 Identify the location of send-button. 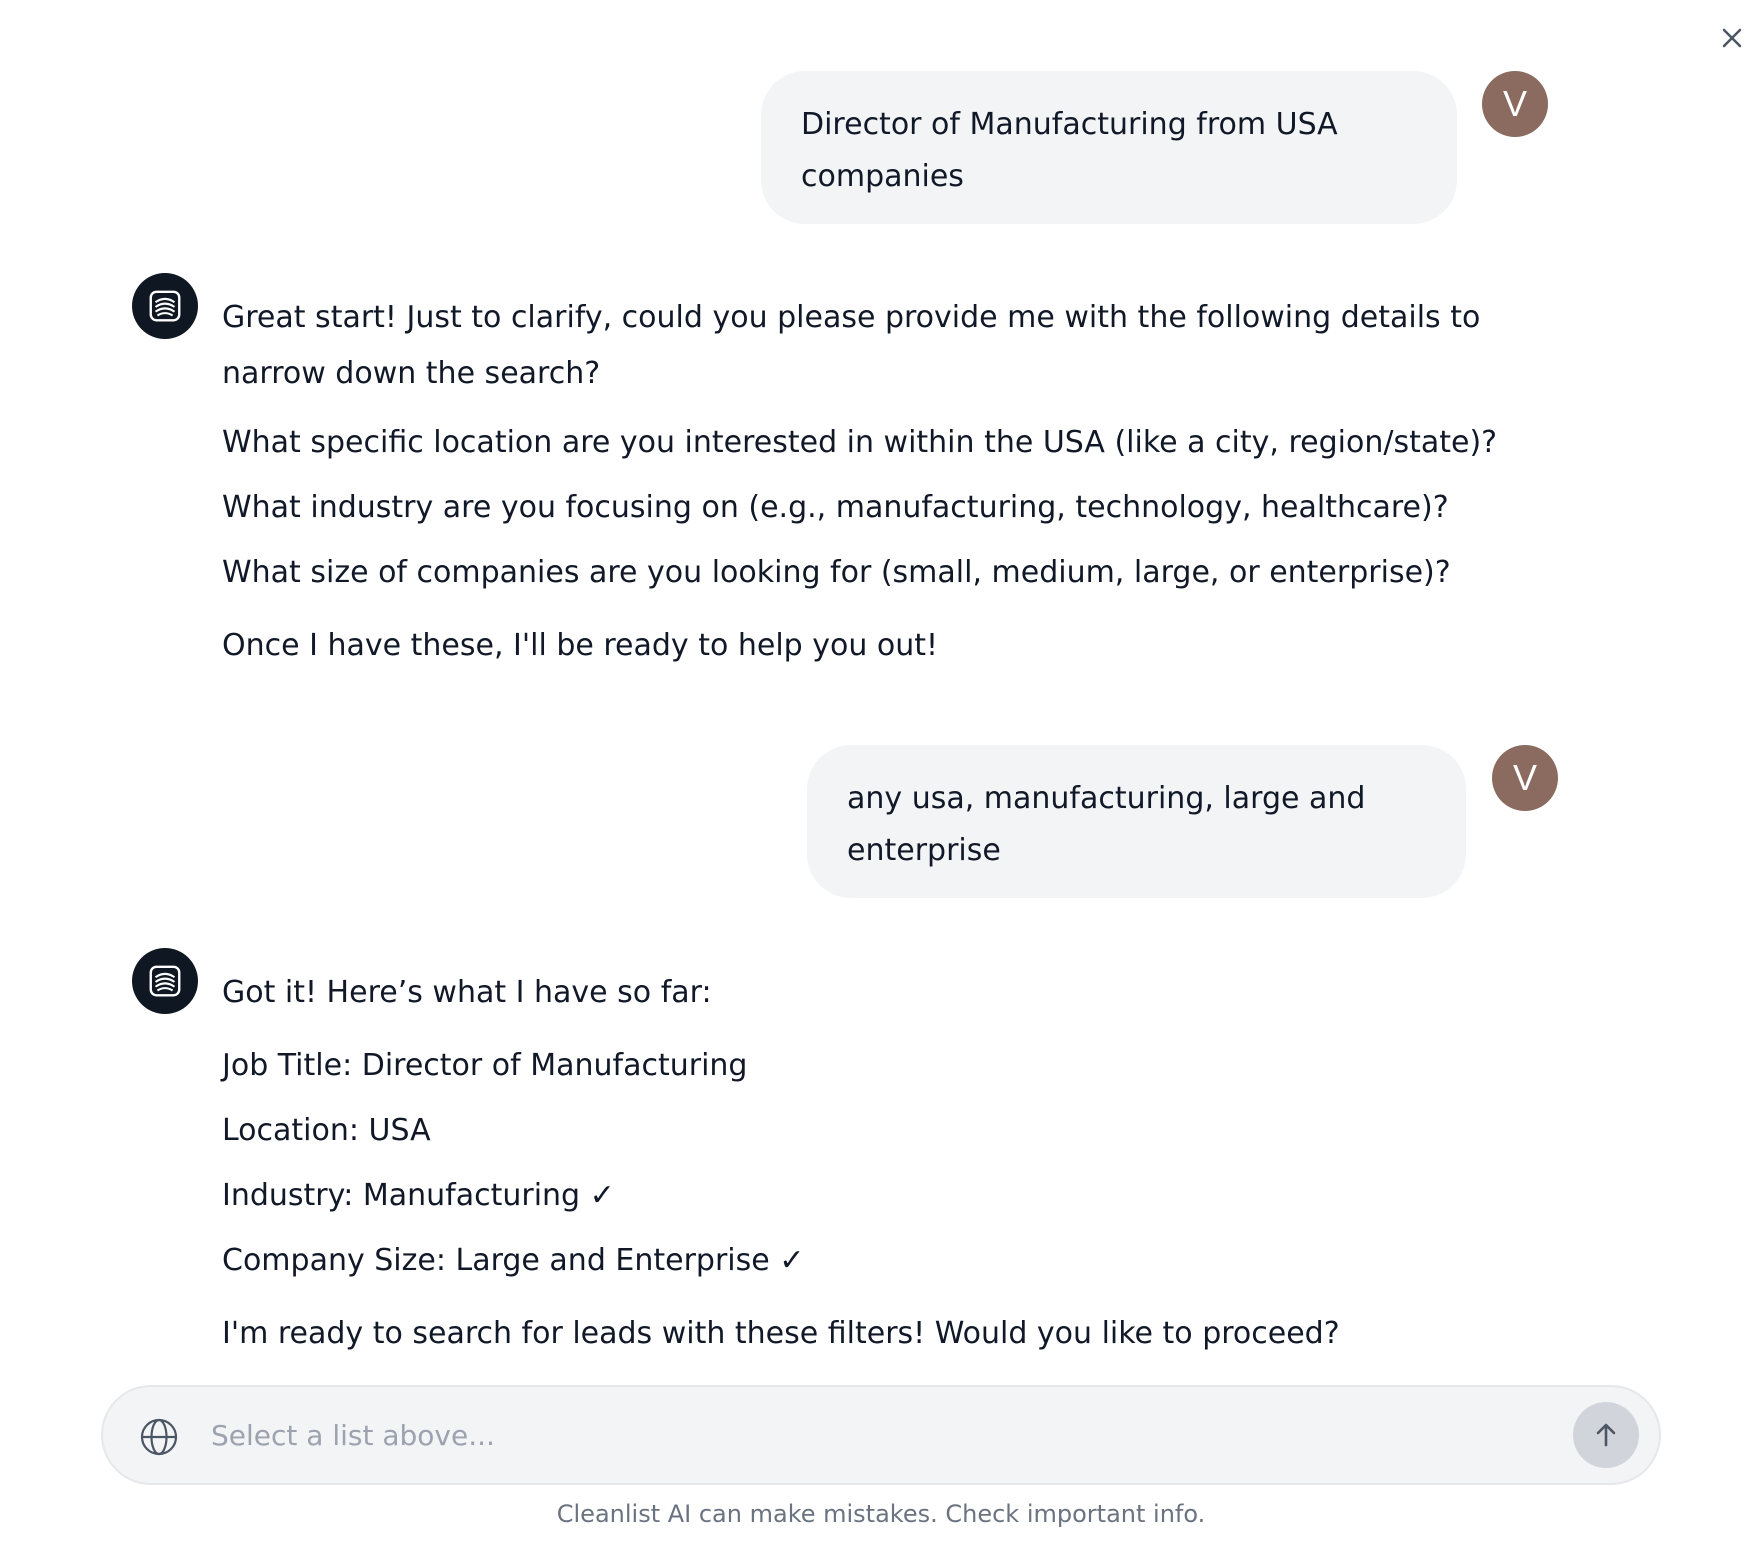
(1606, 1435).